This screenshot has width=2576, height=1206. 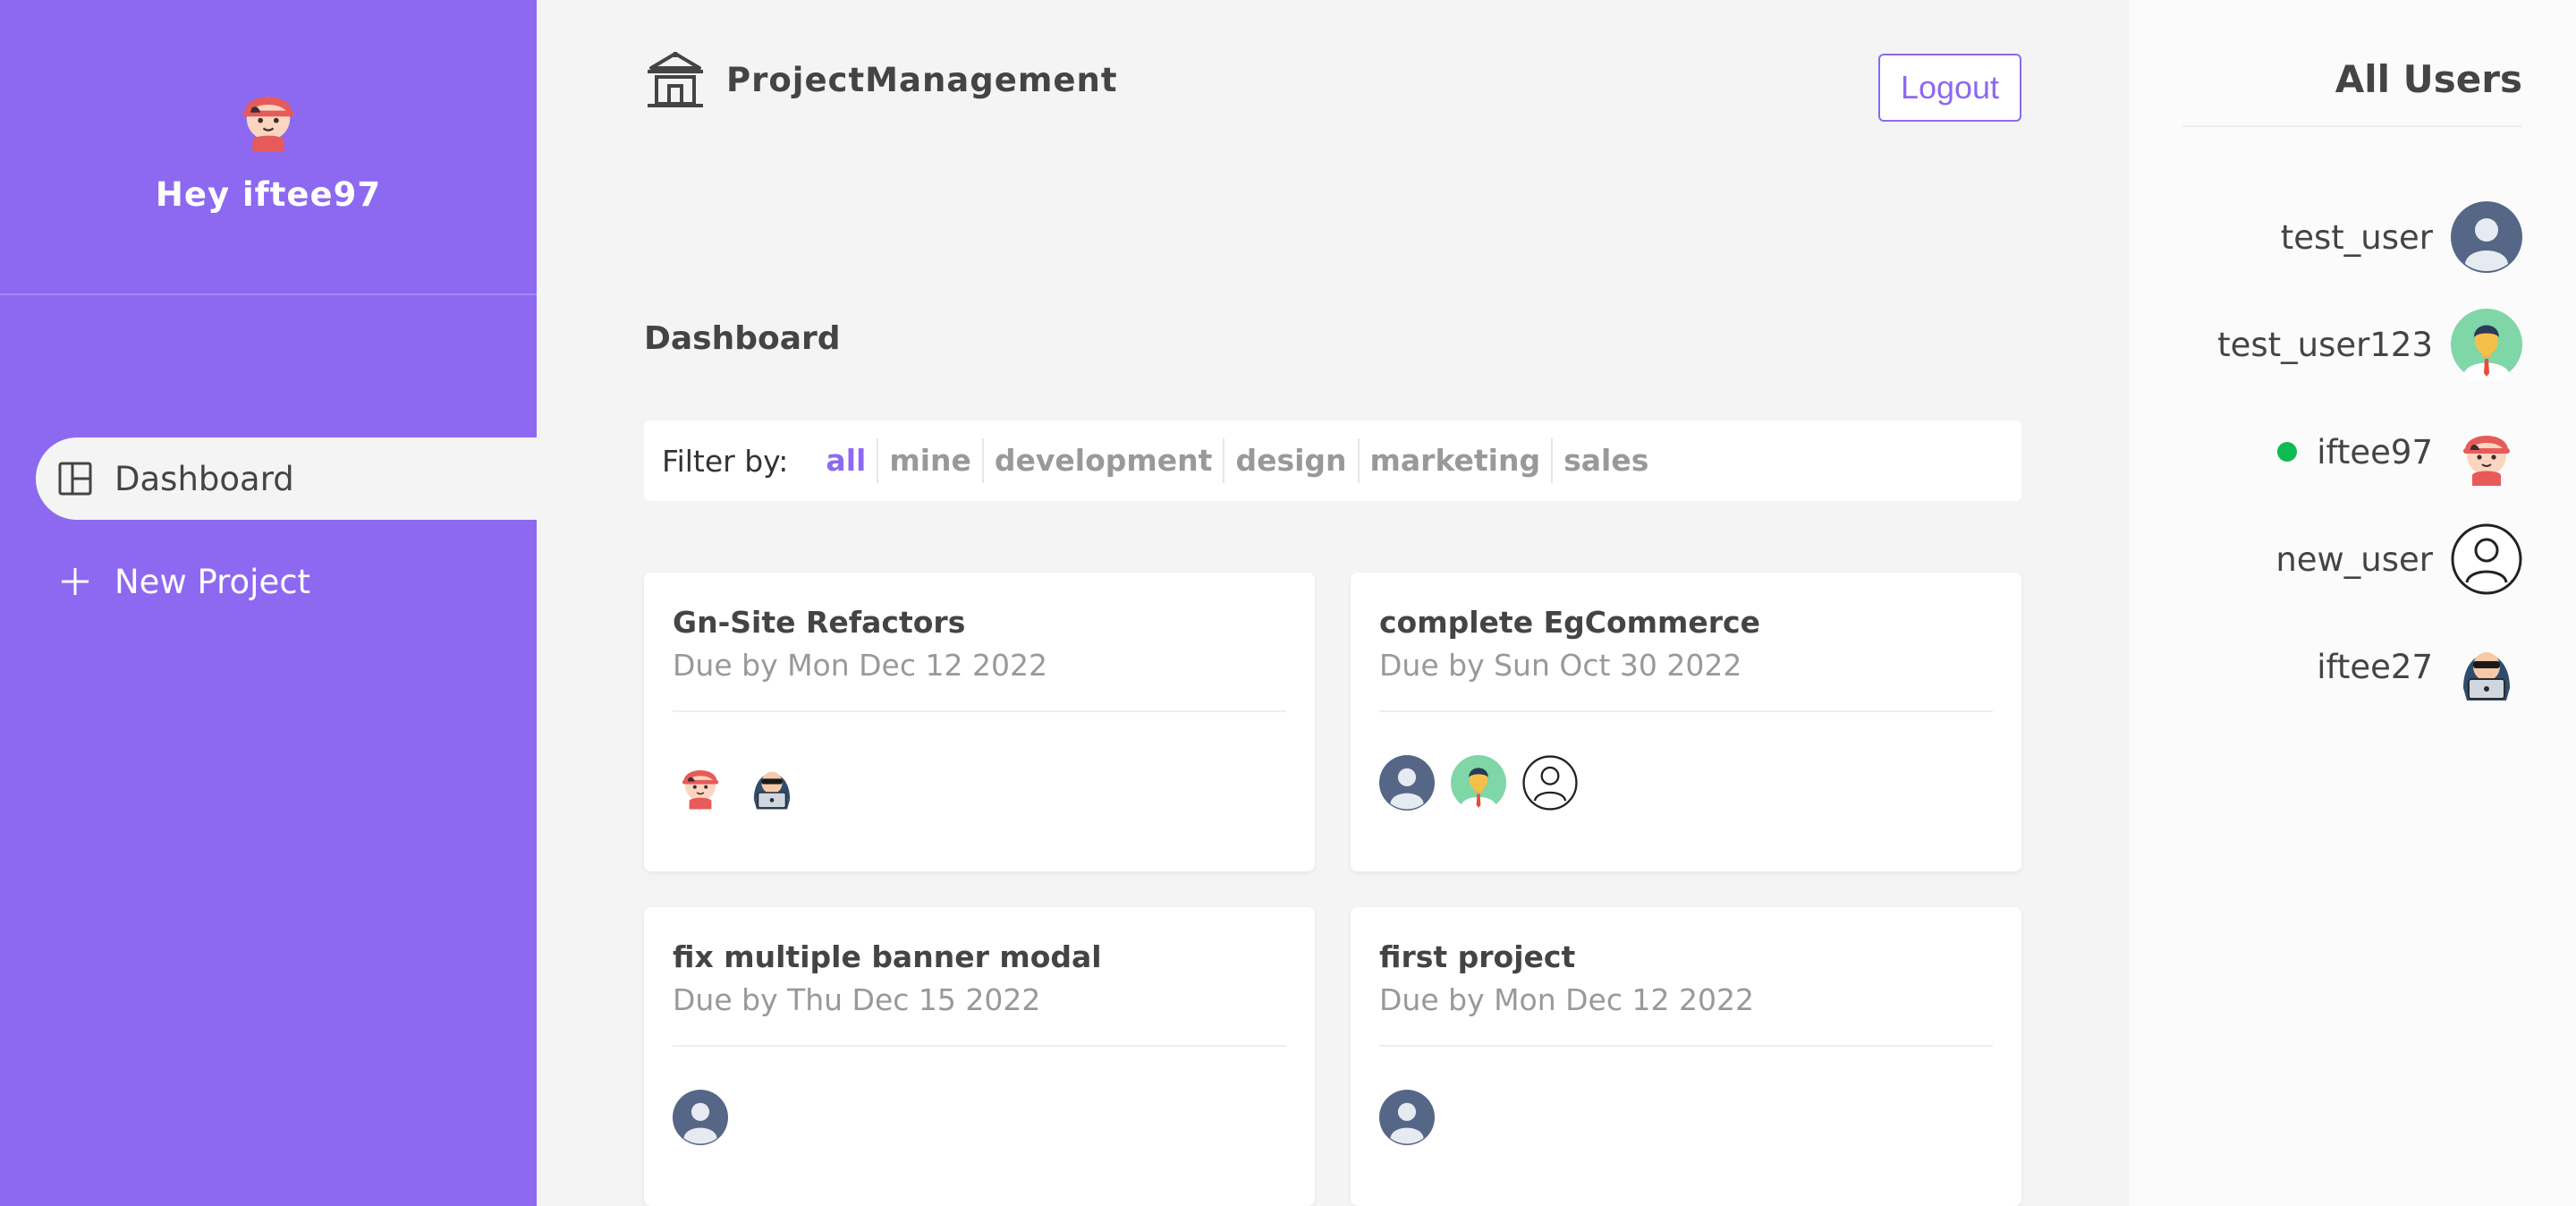 I want to click on user-name: iftee27, so click(x=2375, y=666).